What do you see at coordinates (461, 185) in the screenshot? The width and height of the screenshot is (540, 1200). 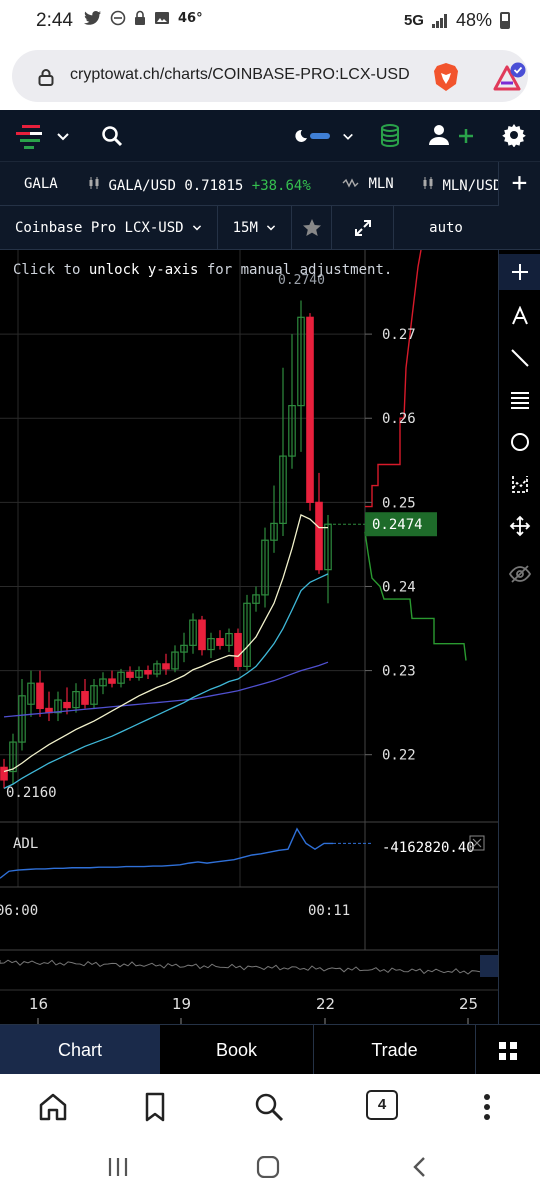 I see `ticker-item: MLN/USD` at bounding box center [461, 185].